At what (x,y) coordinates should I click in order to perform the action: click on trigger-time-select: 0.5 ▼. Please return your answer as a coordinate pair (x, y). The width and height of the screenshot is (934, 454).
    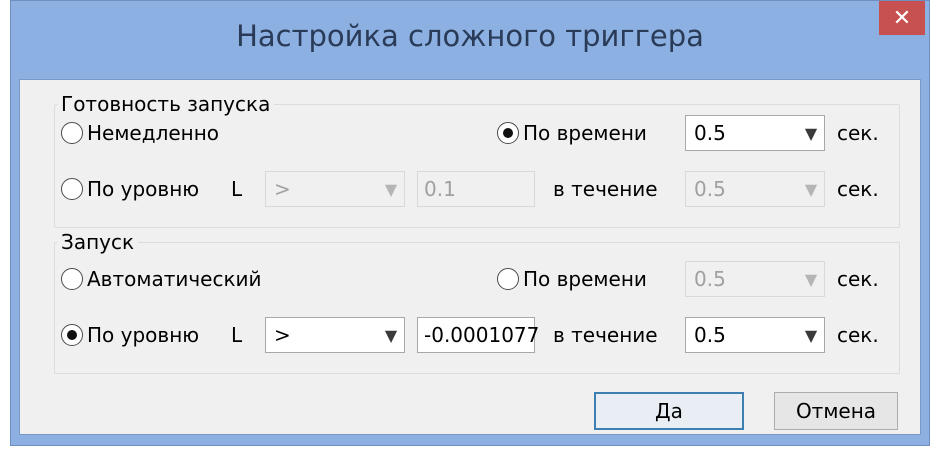
    Looking at the image, I should click on (755, 279).